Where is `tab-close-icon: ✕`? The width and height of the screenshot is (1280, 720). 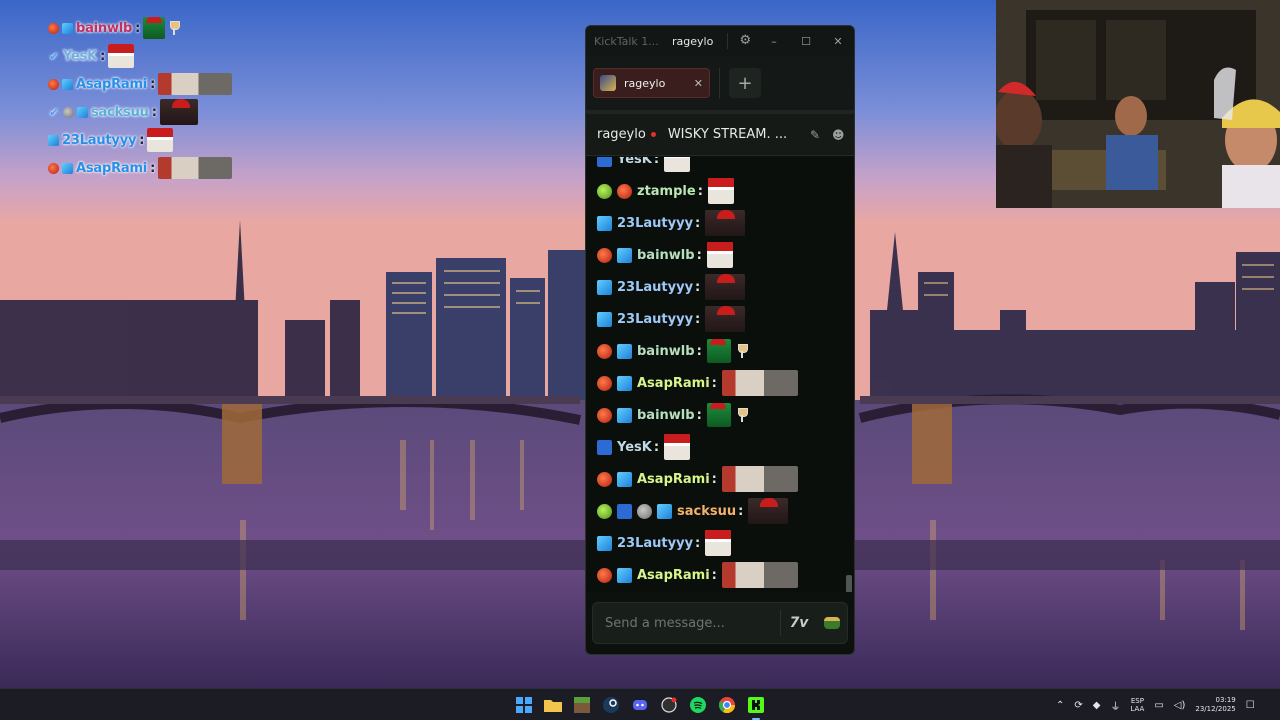 tab-close-icon: ✕ is located at coordinates (698, 83).